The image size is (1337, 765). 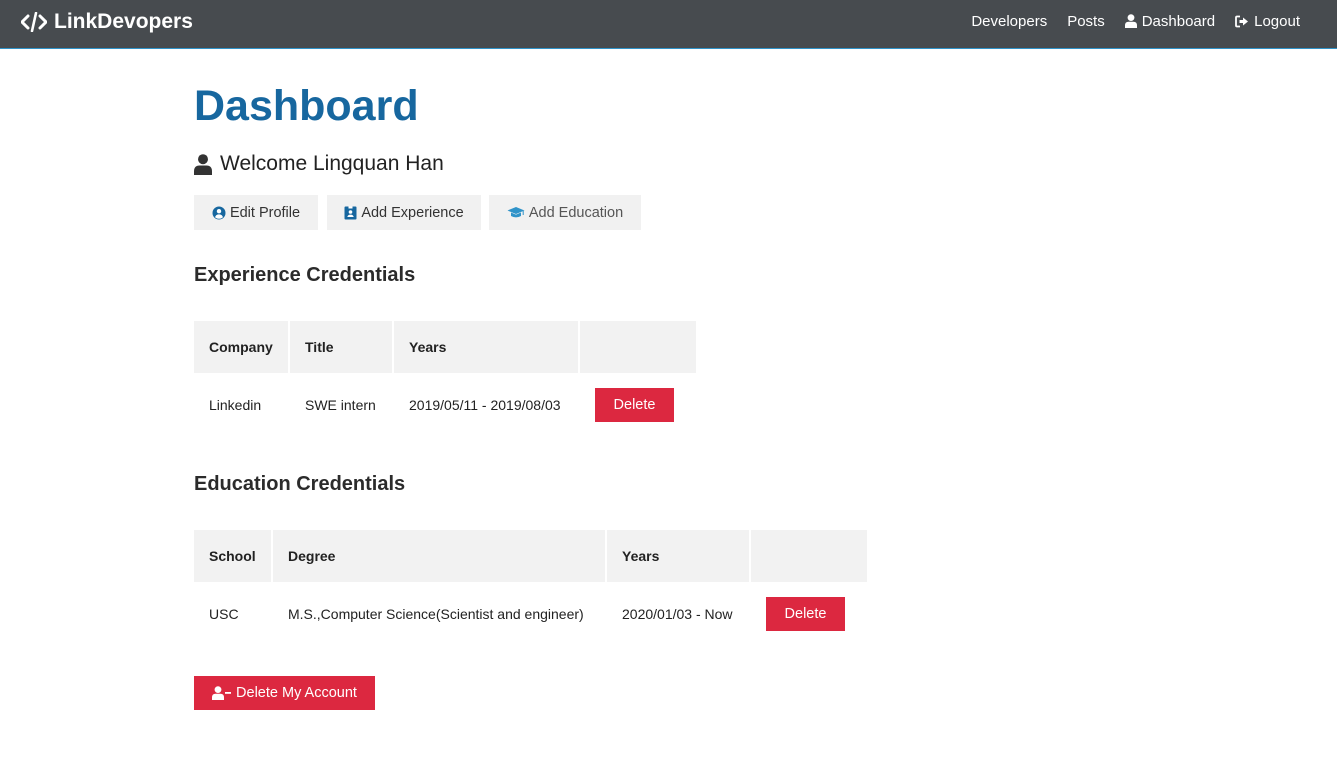 I want to click on id-badge-icon, so click(x=350, y=213).